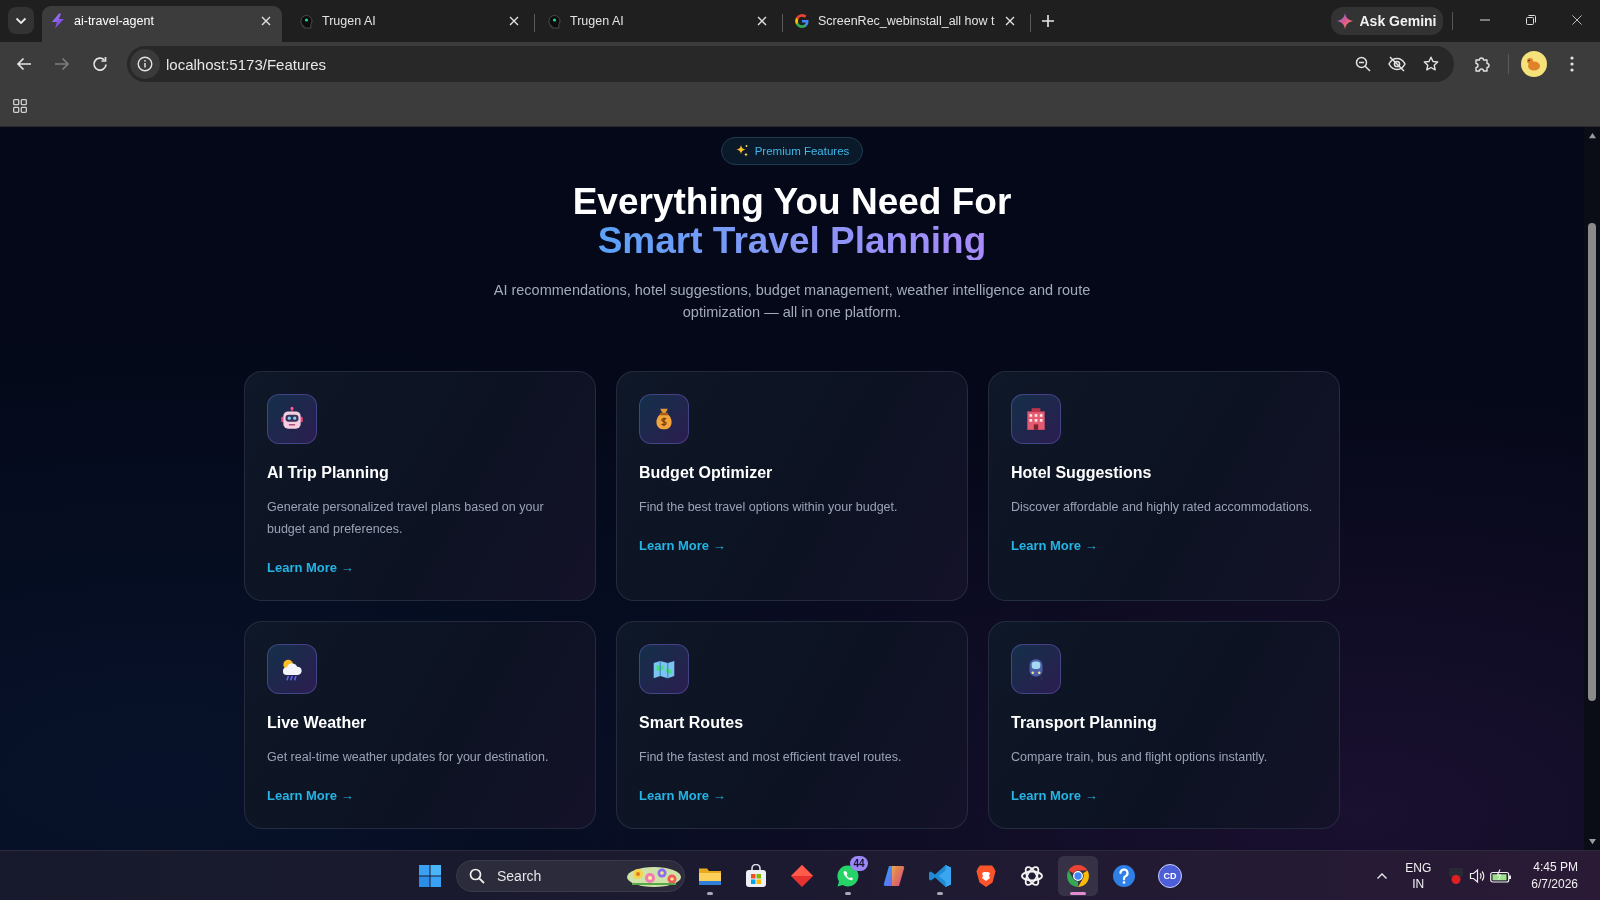 This screenshot has width=1600, height=900. I want to click on card-title: Smart Routes, so click(691, 723).